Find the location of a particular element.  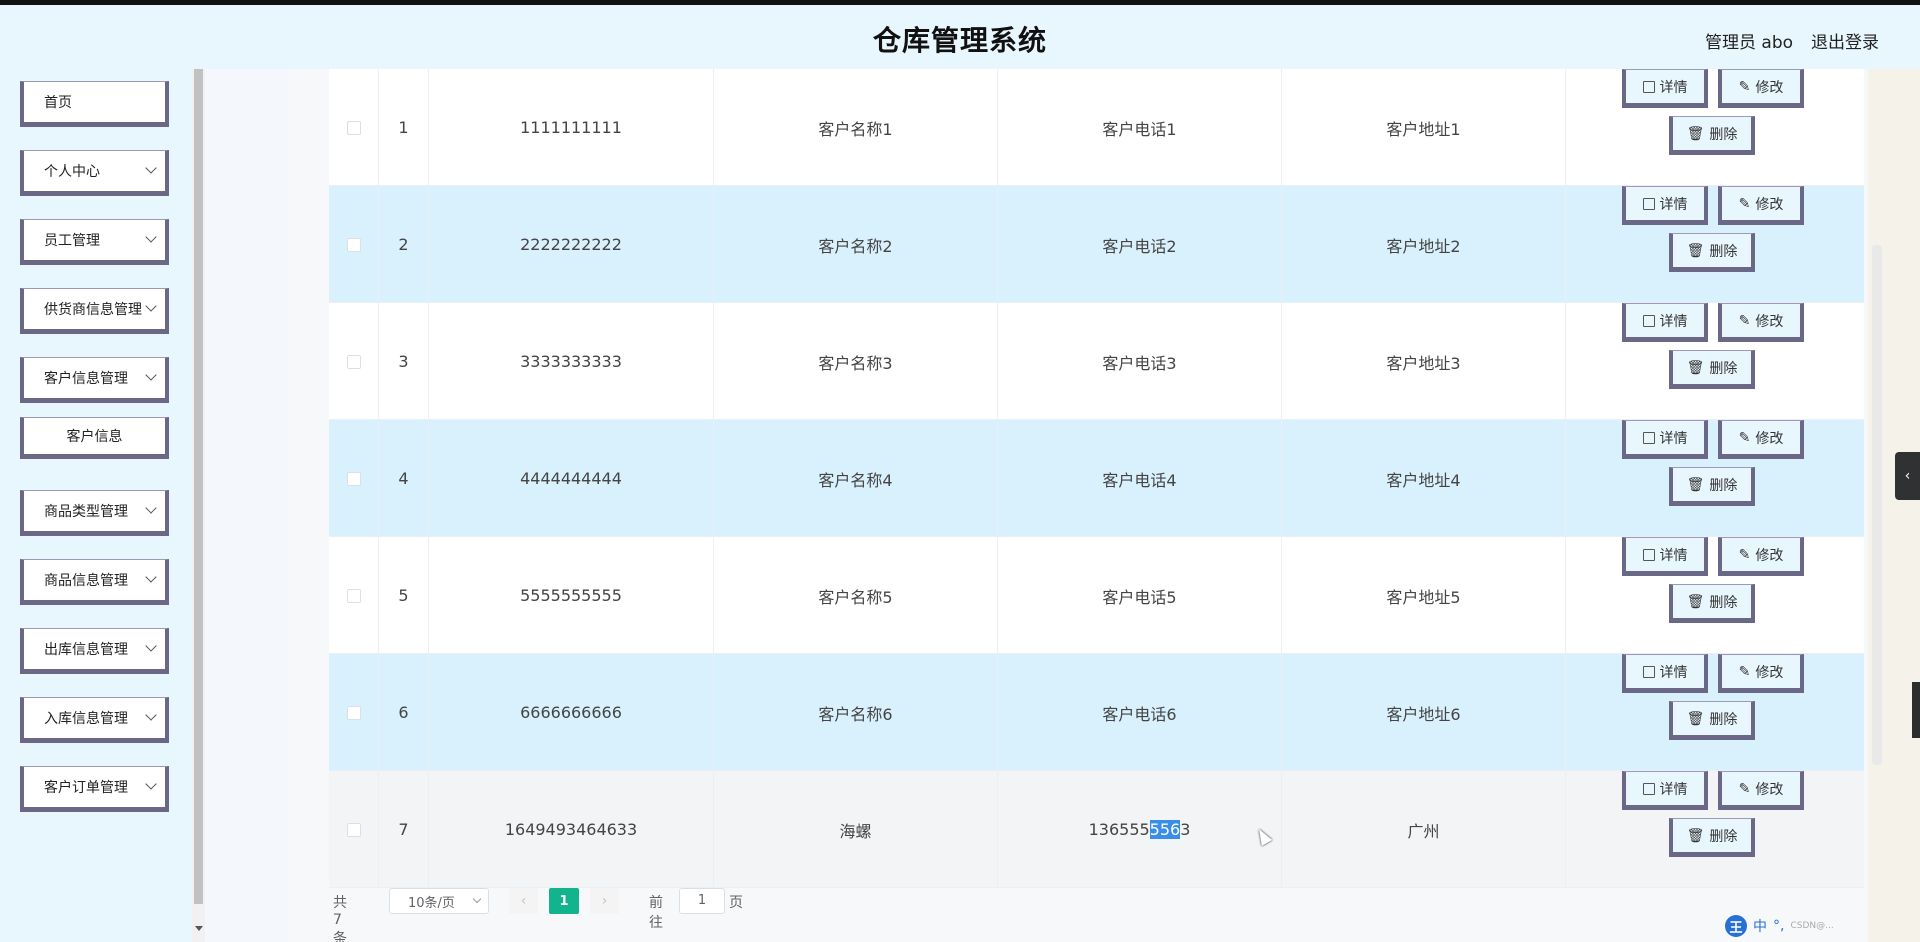

page-suffix: 页 is located at coordinates (736, 903).